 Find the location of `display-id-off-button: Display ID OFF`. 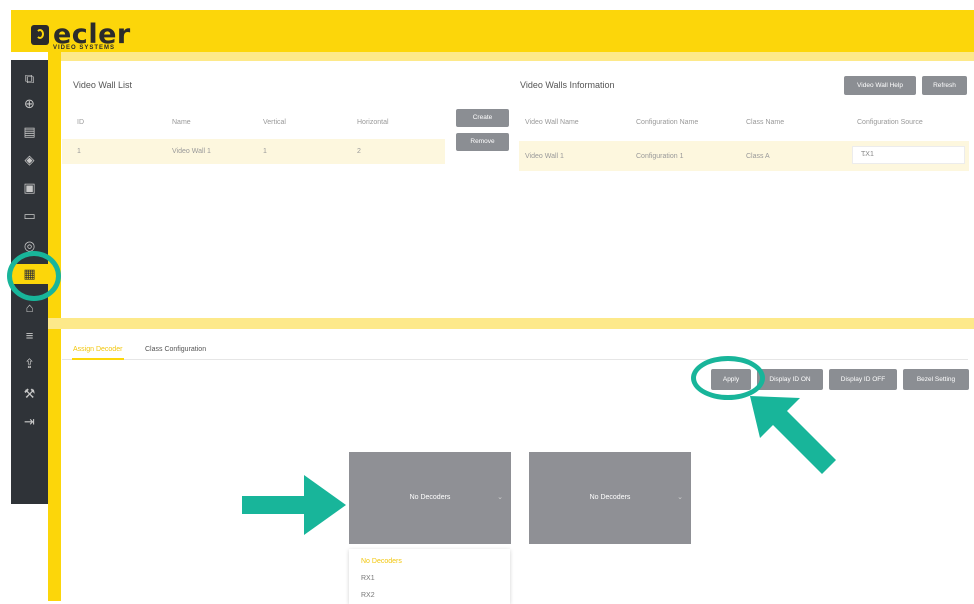

display-id-off-button: Display ID OFF is located at coordinates (863, 379).